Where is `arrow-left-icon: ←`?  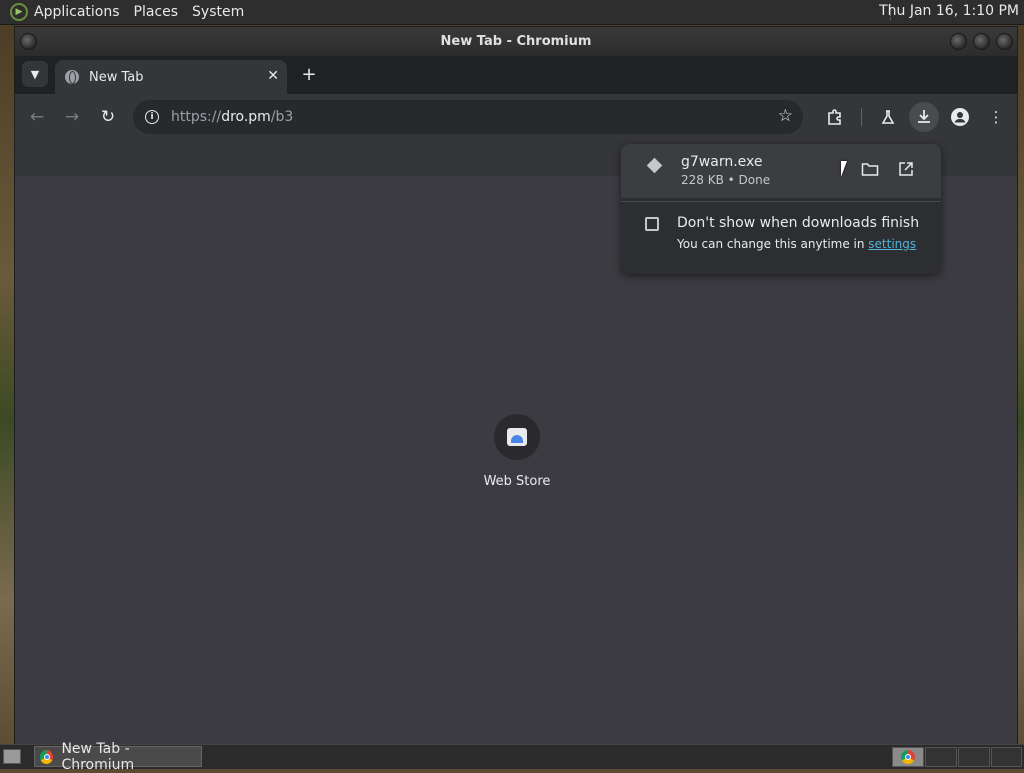
arrow-left-icon: ← is located at coordinates (37, 117).